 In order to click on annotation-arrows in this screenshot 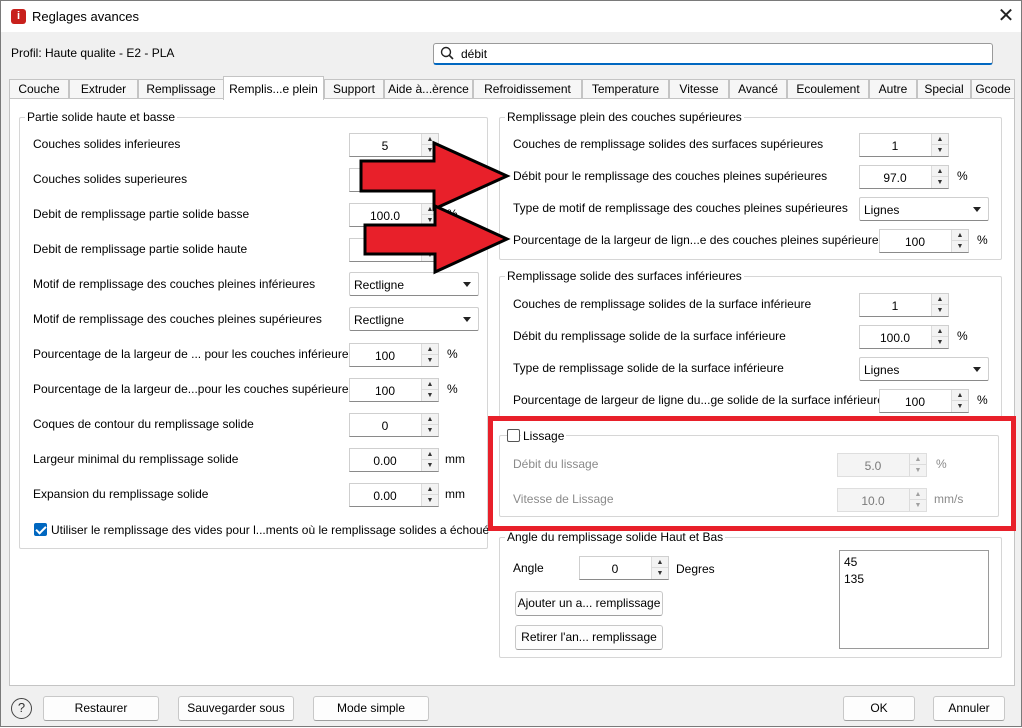, I will do `click(435, 207)`.